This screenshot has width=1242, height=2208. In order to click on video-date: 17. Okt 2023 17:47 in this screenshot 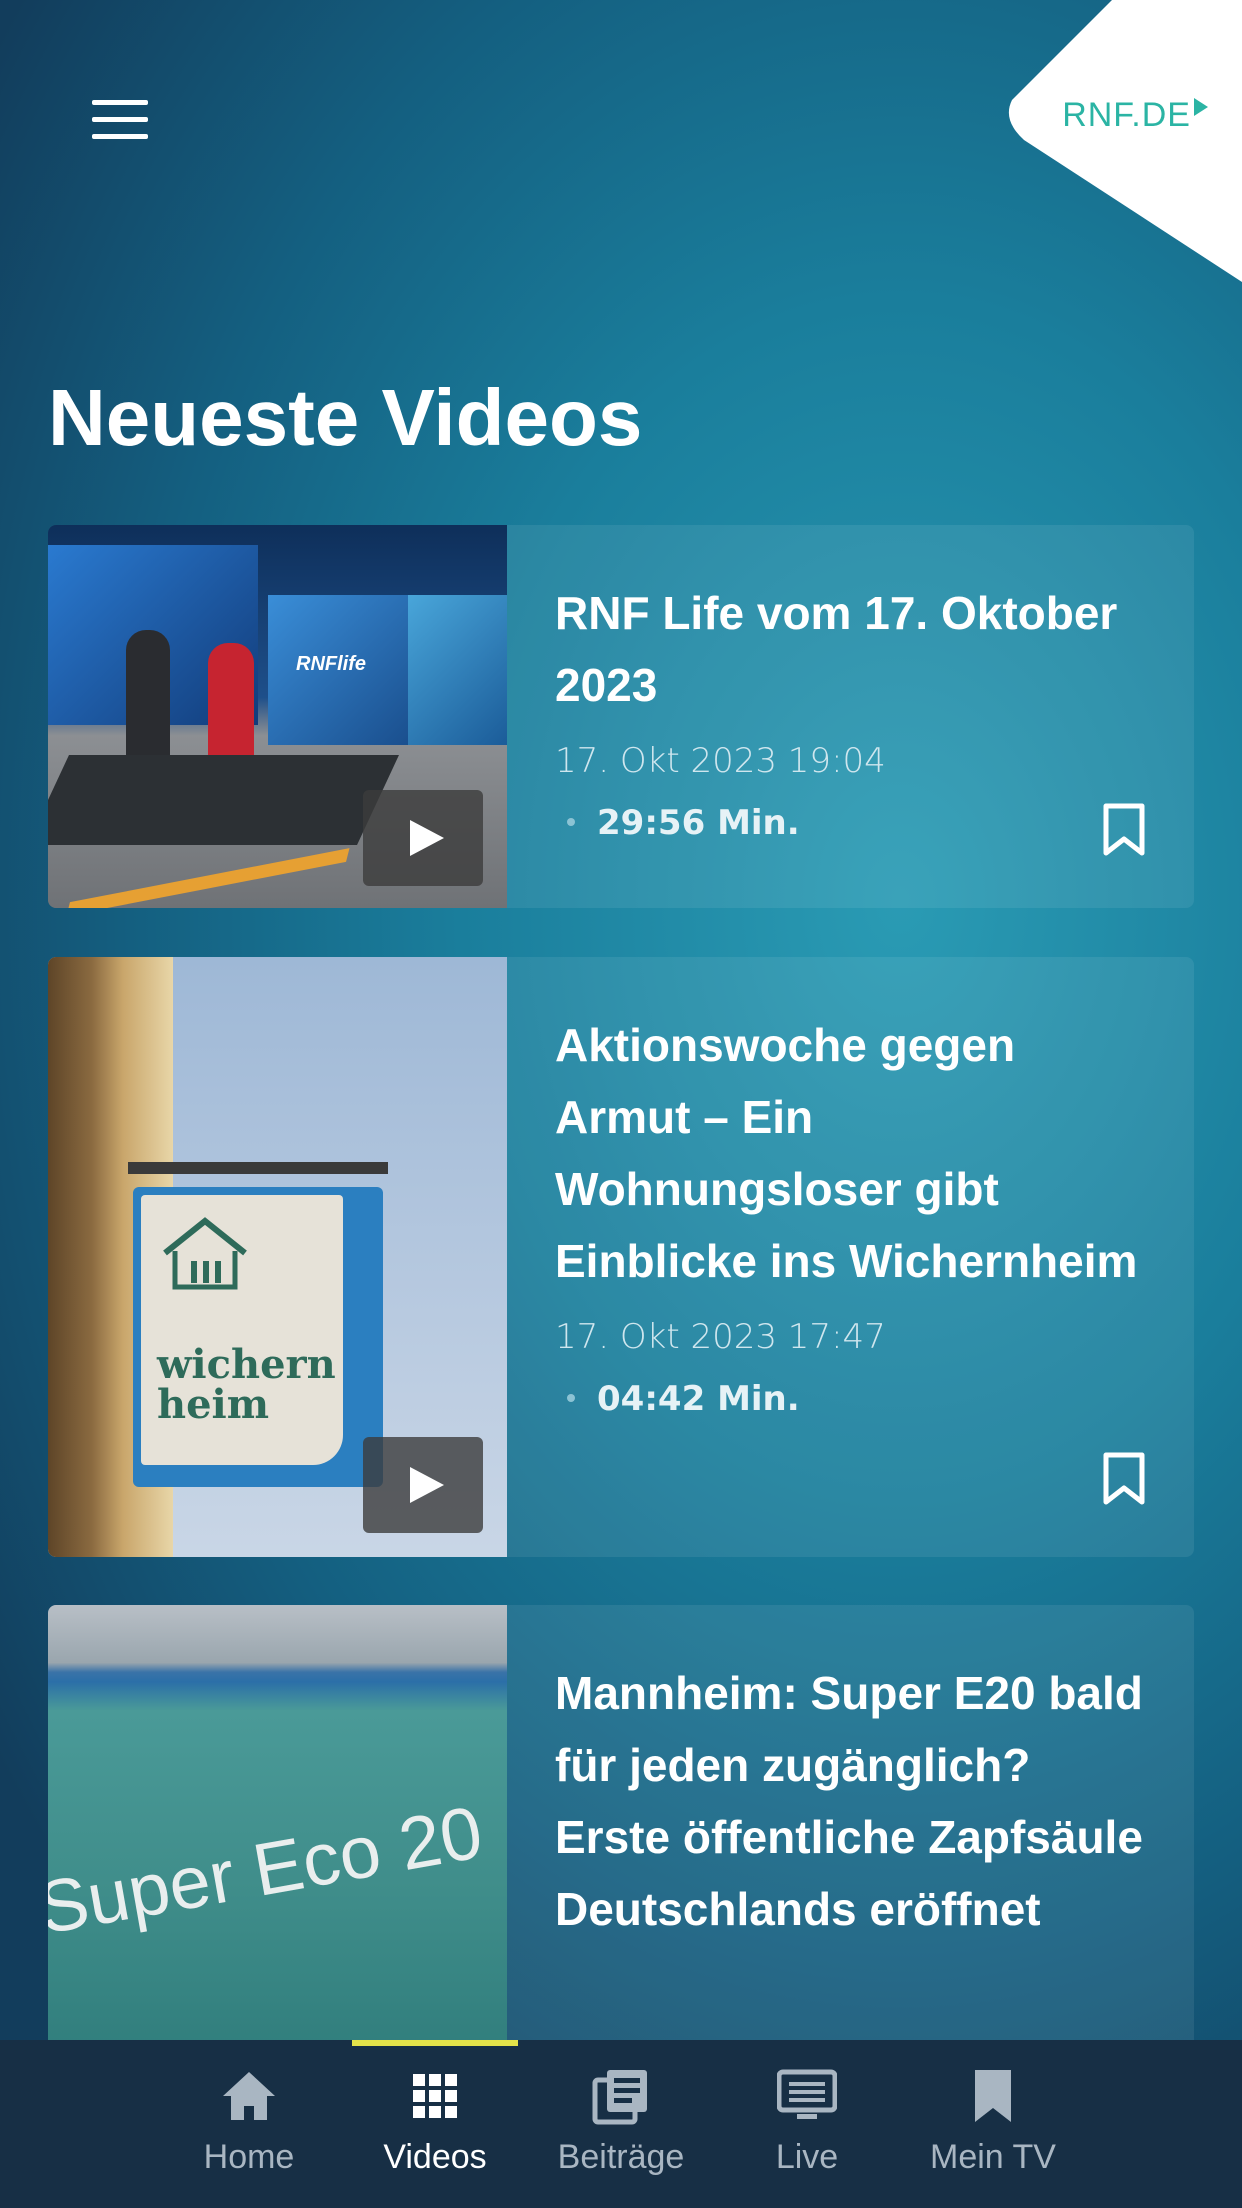, I will do `click(720, 1337)`.